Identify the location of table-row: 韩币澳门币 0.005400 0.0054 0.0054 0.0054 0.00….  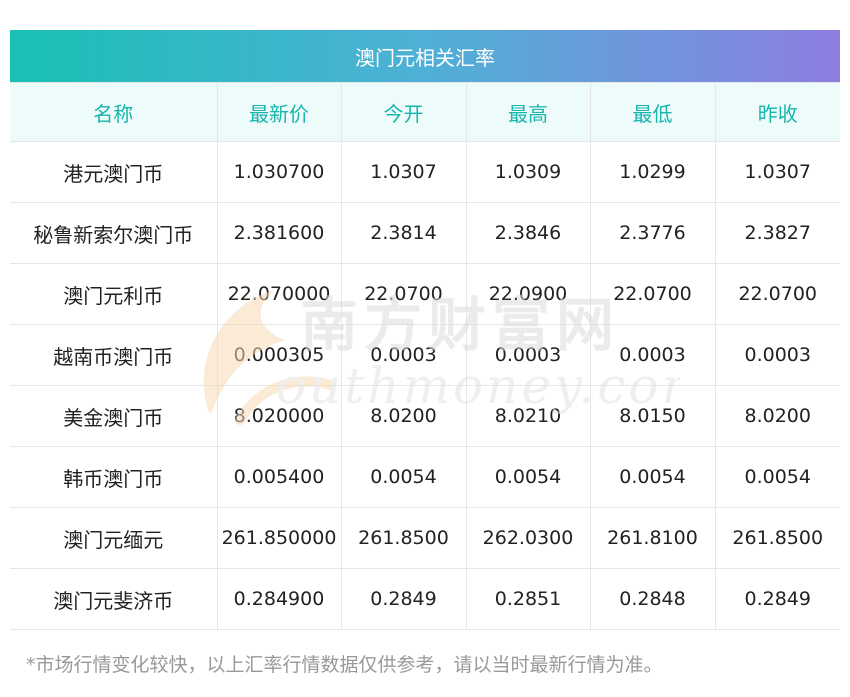
(425, 477).